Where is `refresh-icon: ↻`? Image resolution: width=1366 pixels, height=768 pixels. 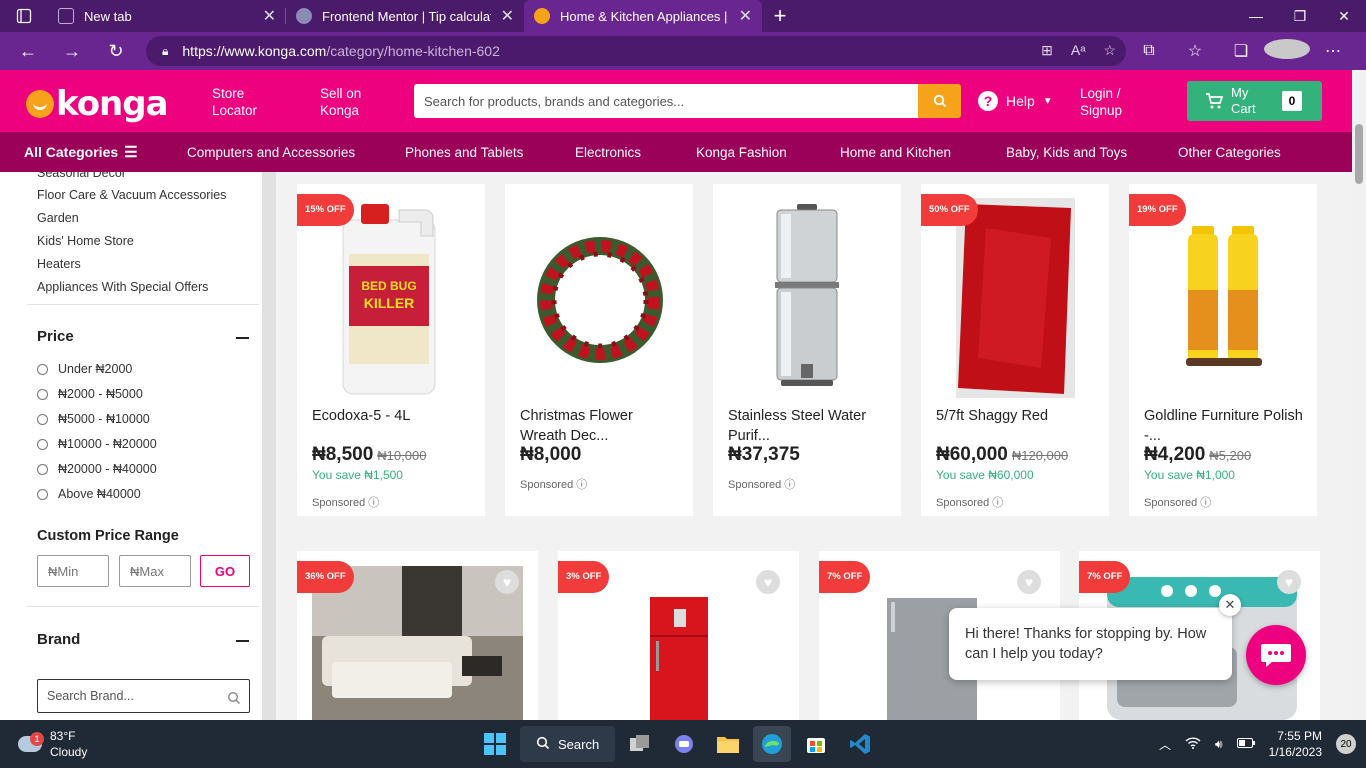 refresh-icon: ↻ is located at coordinates (116, 51).